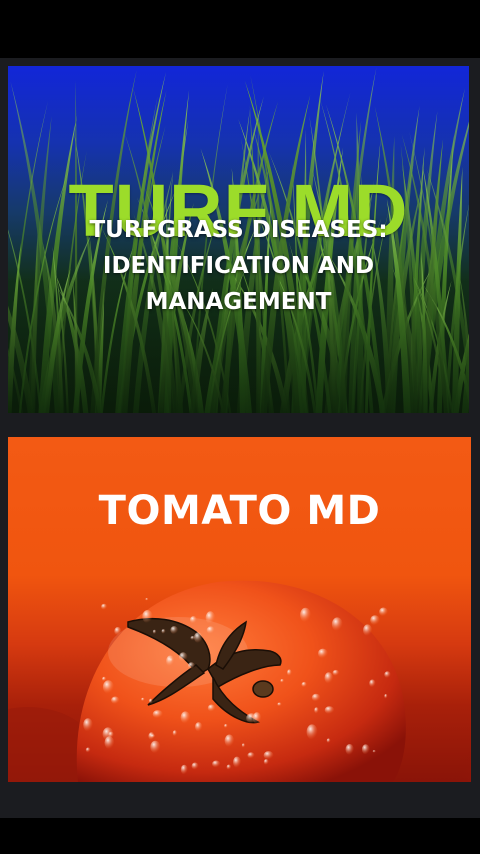 This screenshot has height=854, width=480. What do you see at coordinates (239, 511) in the screenshot?
I see `tomato-md-title: TOMATO MD` at bounding box center [239, 511].